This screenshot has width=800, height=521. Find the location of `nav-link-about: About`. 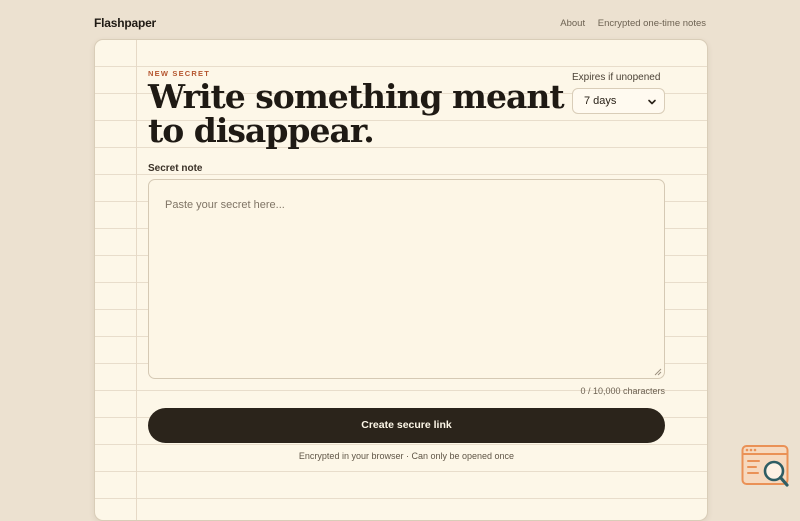

nav-link-about: About is located at coordinates (572, 23).